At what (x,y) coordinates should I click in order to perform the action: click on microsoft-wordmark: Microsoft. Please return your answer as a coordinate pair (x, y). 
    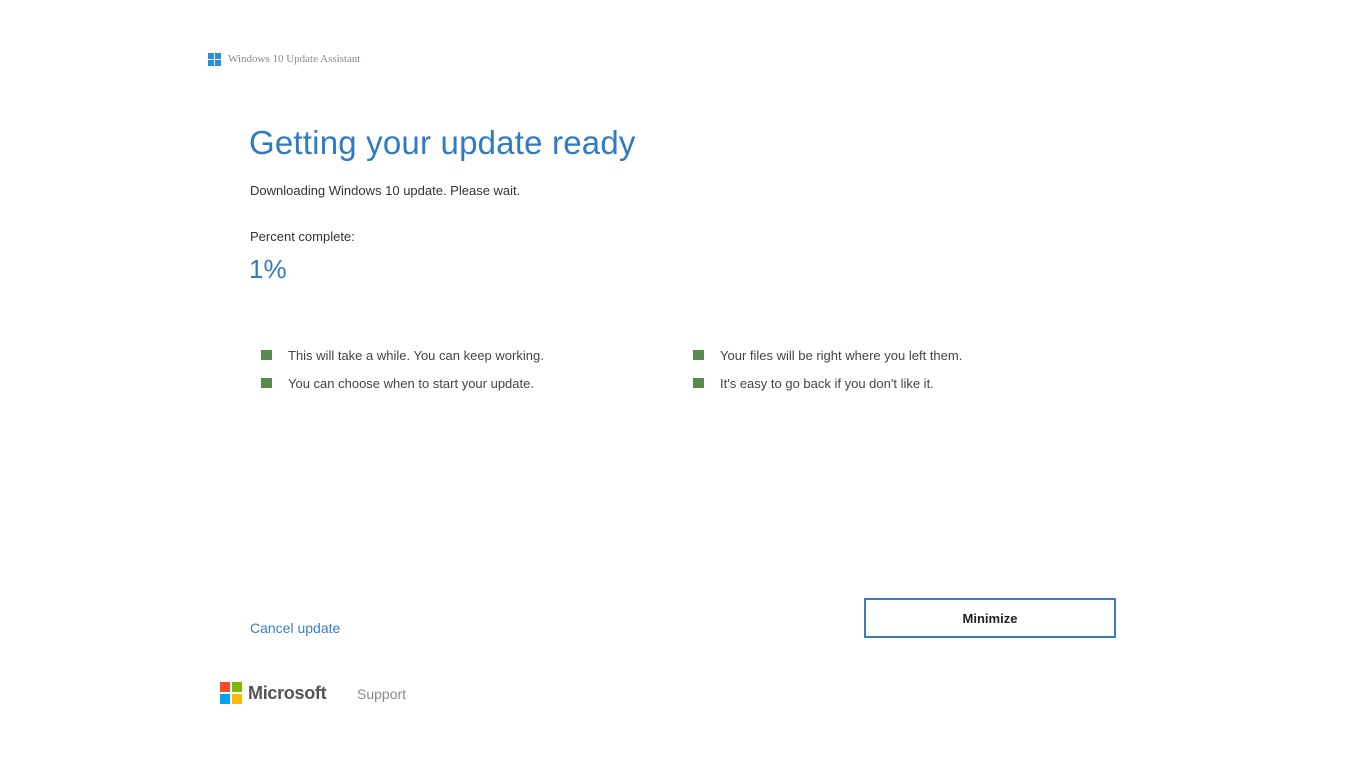
    Looking at the image, I should click on (287, 692).